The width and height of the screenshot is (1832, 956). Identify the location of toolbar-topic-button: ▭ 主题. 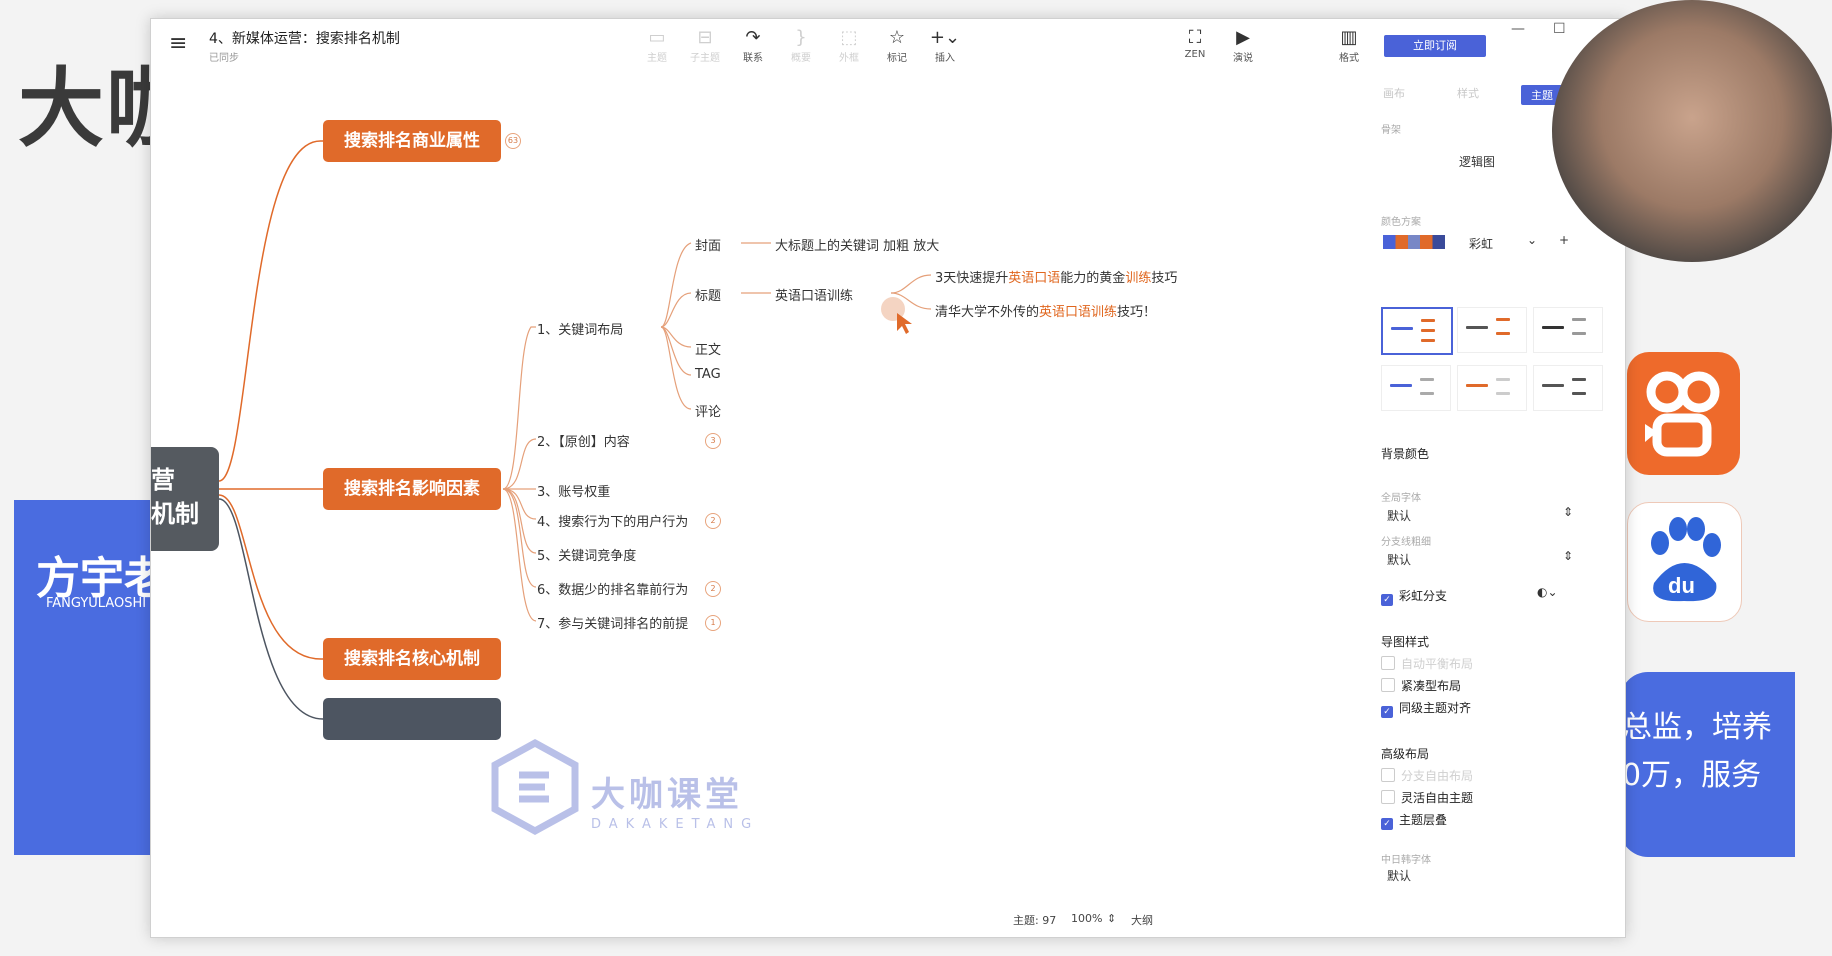
(657, 45).